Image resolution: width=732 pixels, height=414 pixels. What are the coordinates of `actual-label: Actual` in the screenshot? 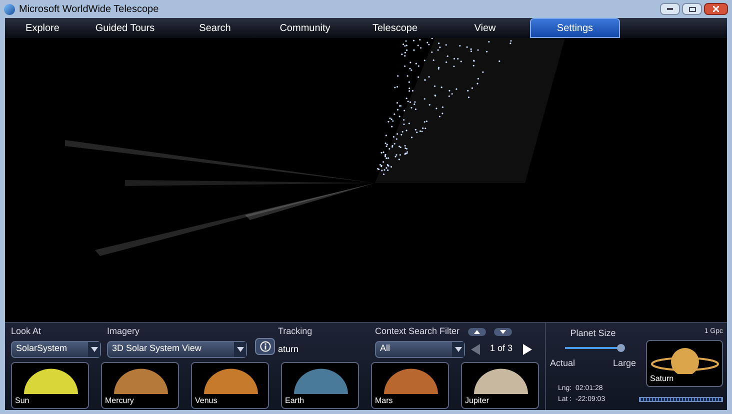 It's located at (563, 363).